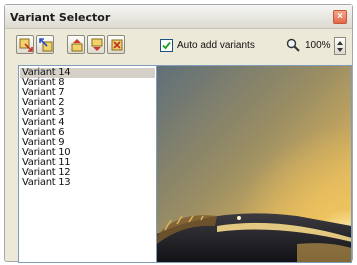 The image size is (357, 265). I want to click on delete-variant-button, so click(116, 44).